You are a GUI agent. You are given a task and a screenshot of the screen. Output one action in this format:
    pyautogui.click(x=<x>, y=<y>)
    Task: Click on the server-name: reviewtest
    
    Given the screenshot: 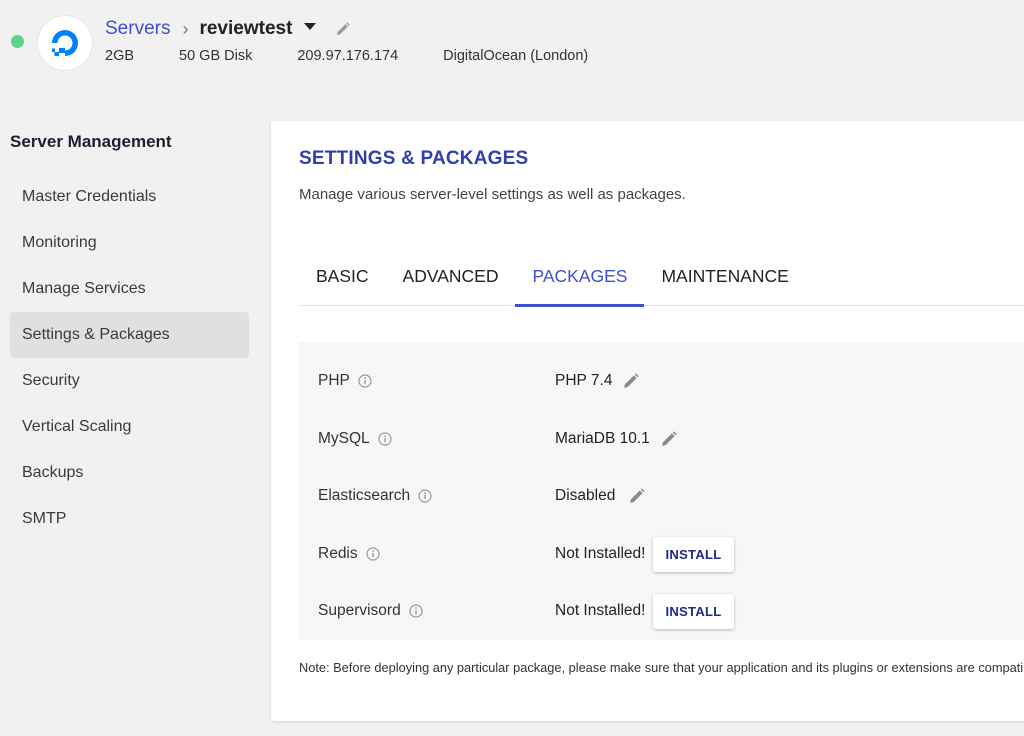 What is the action you would take?
    pyautogui.click(x=246, y=28)
    